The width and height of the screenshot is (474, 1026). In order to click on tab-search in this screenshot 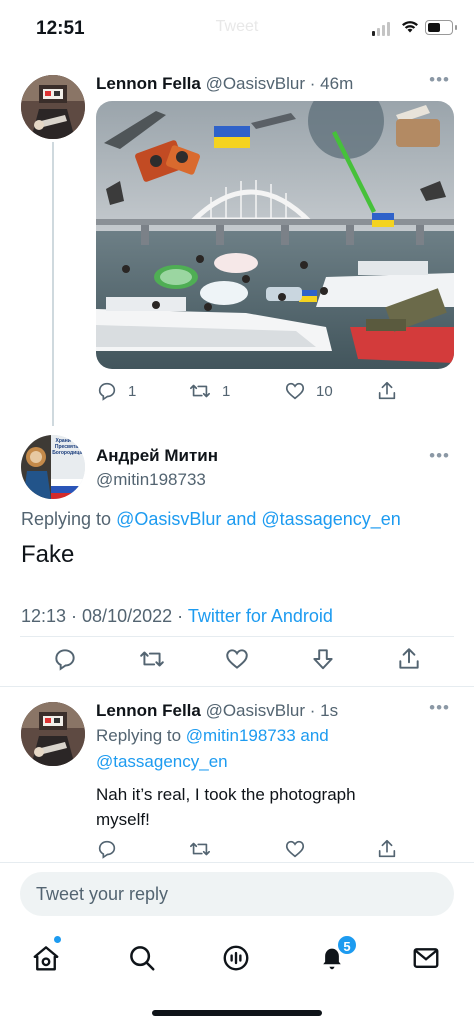, I will do `click(142, 958)`.